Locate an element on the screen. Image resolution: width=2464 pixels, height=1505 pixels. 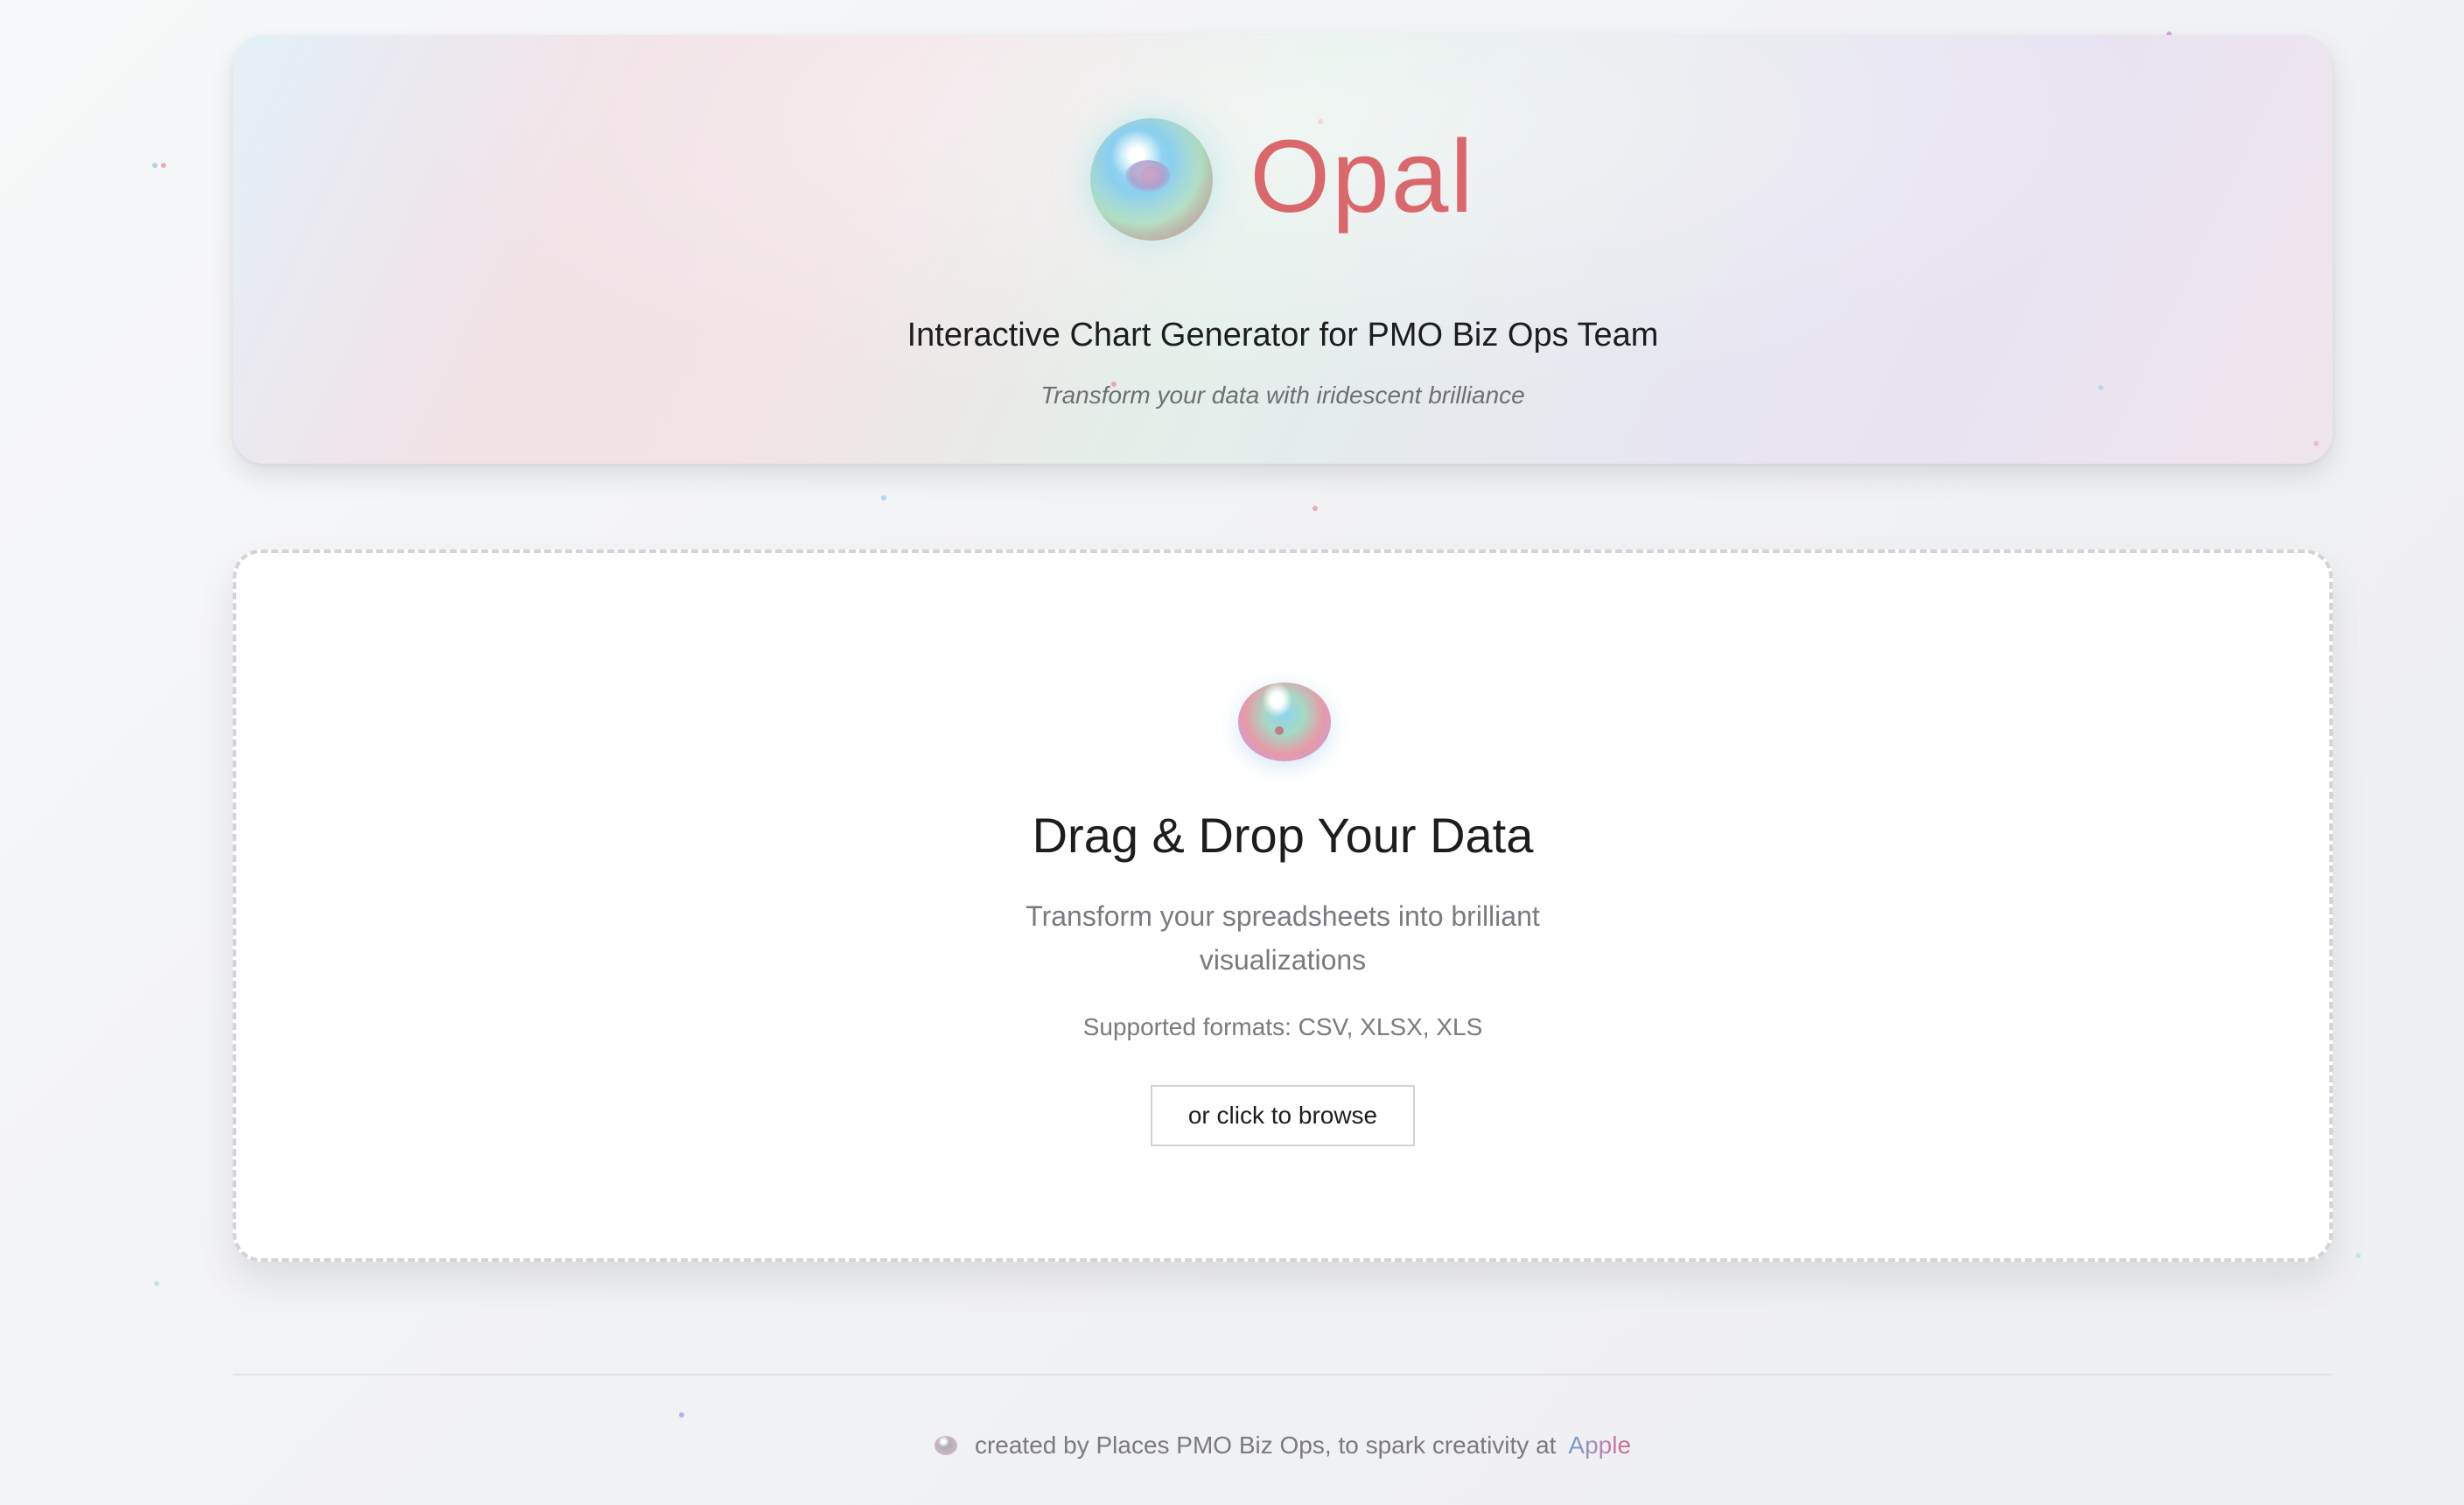
app-title: Opal is located at coordinates (1362, 176).